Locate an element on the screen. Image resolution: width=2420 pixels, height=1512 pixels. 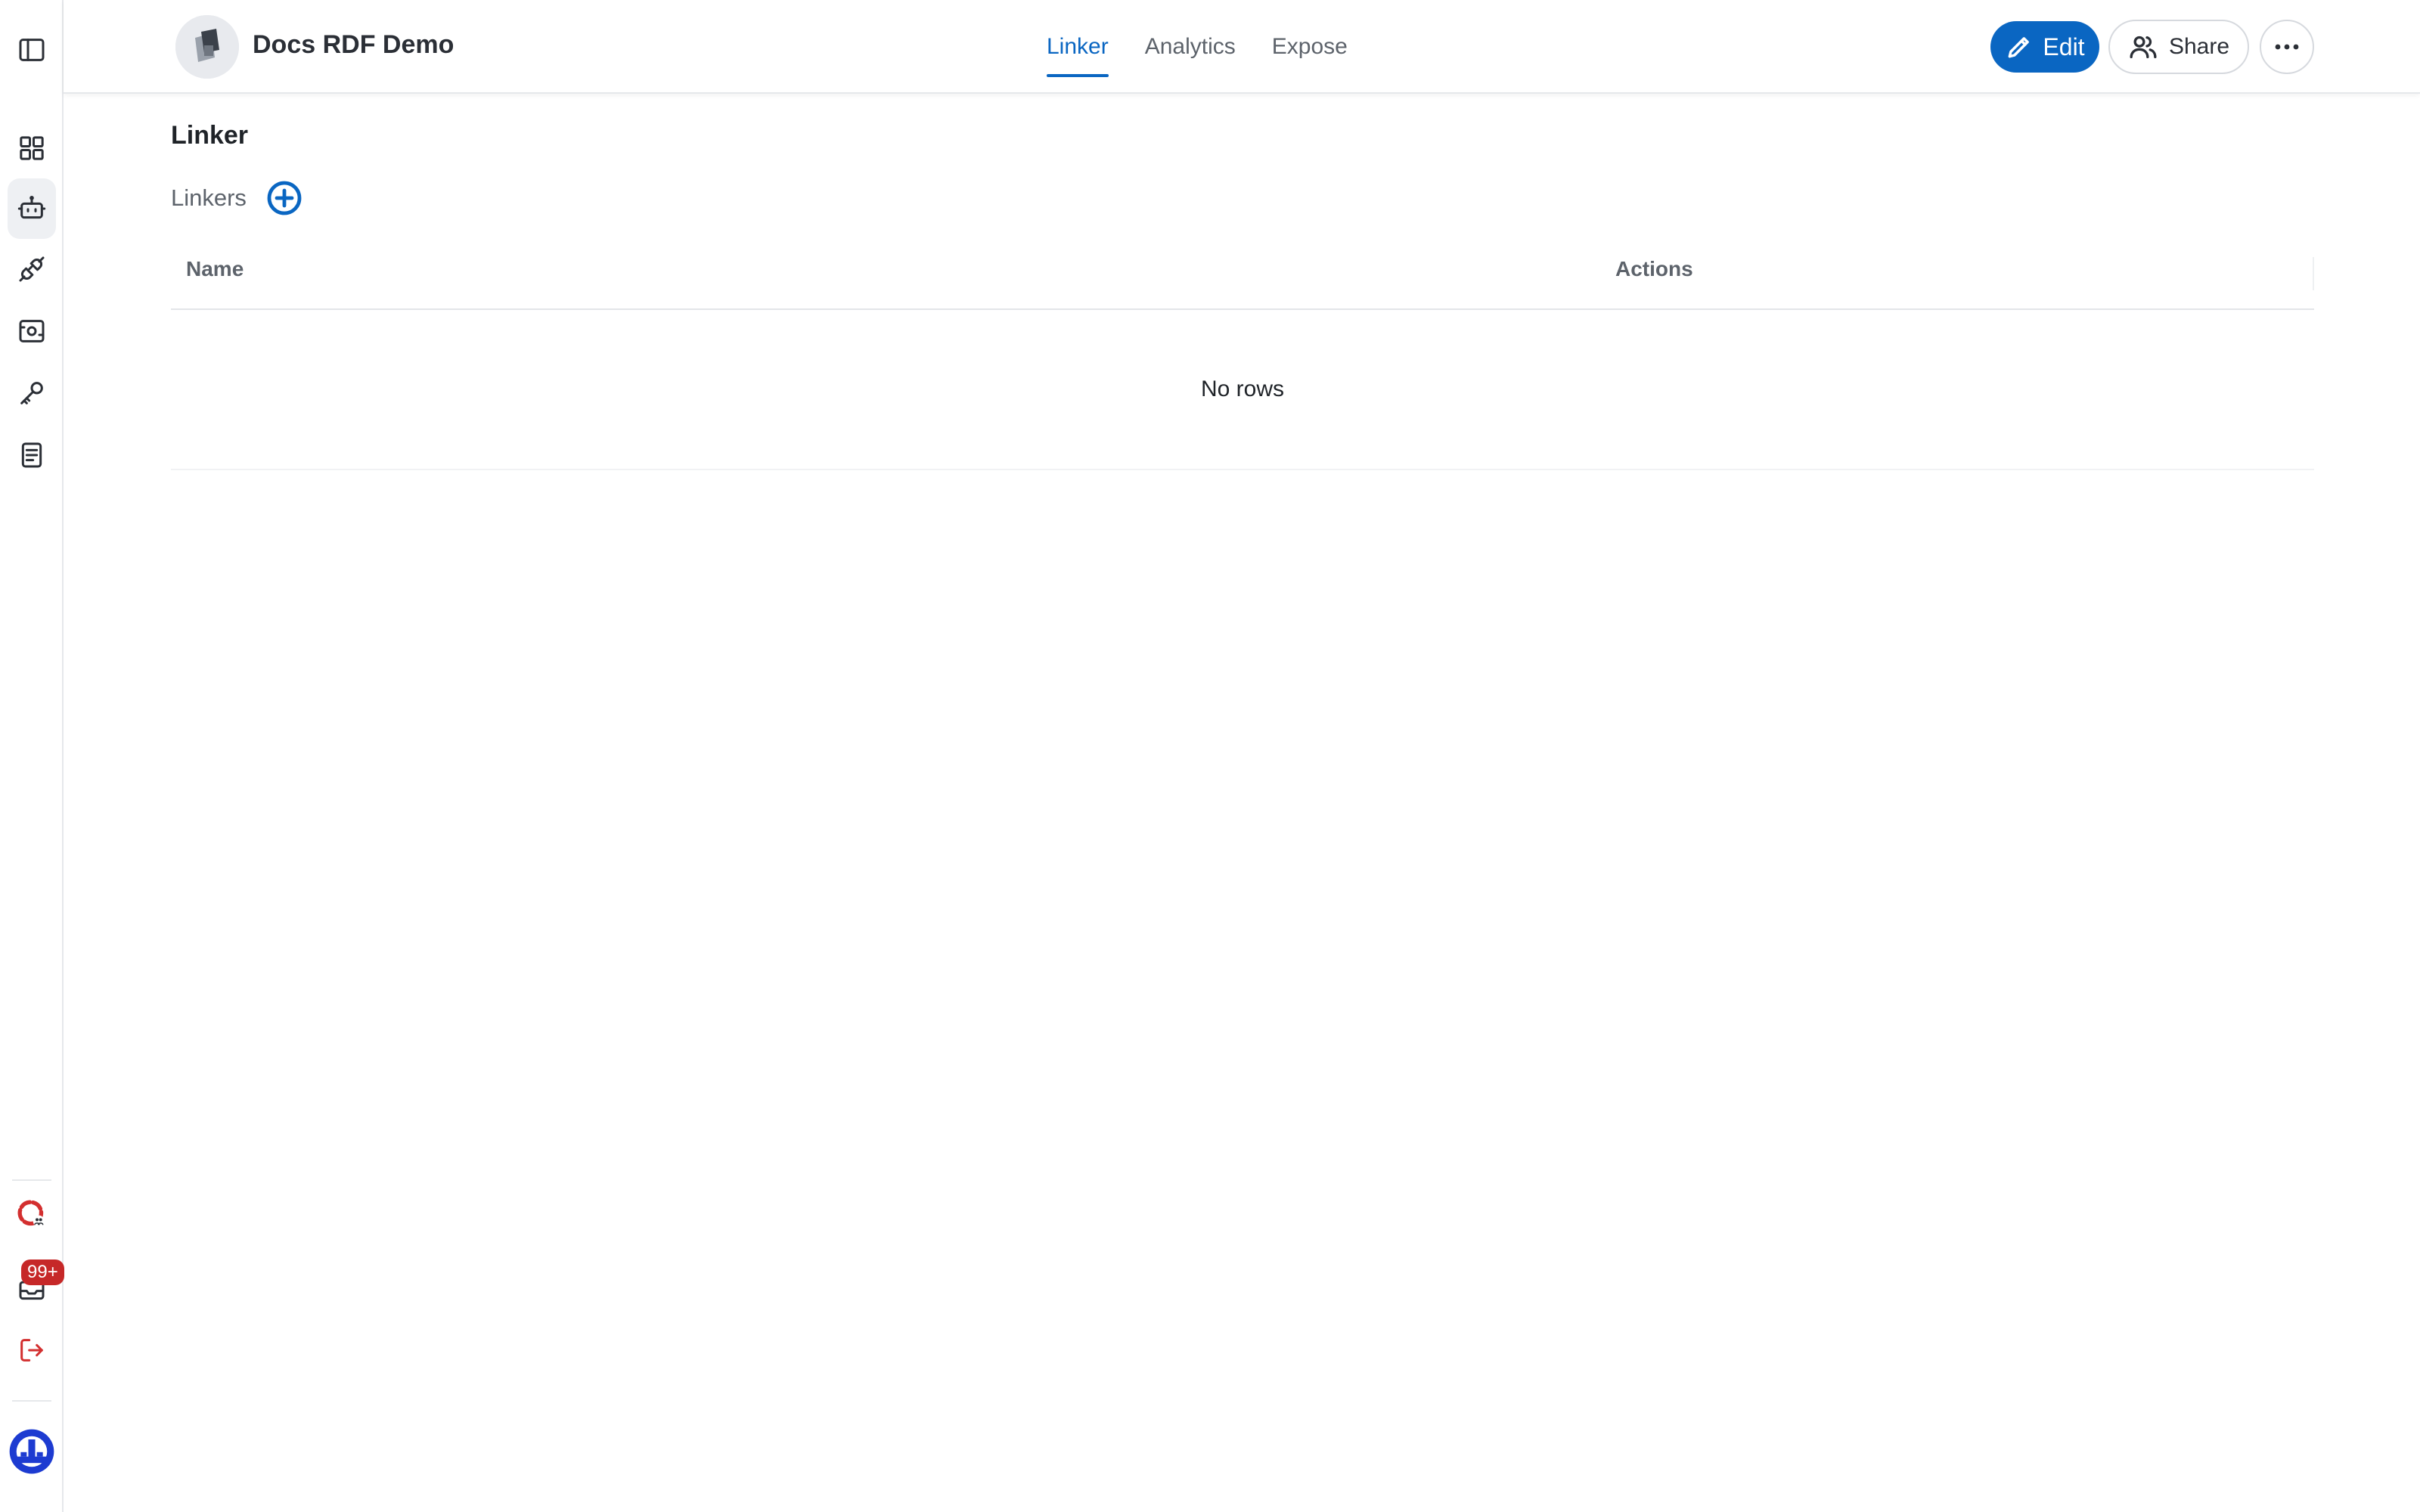
sidebar-toggle-icon is located at coordinates (32, 50).